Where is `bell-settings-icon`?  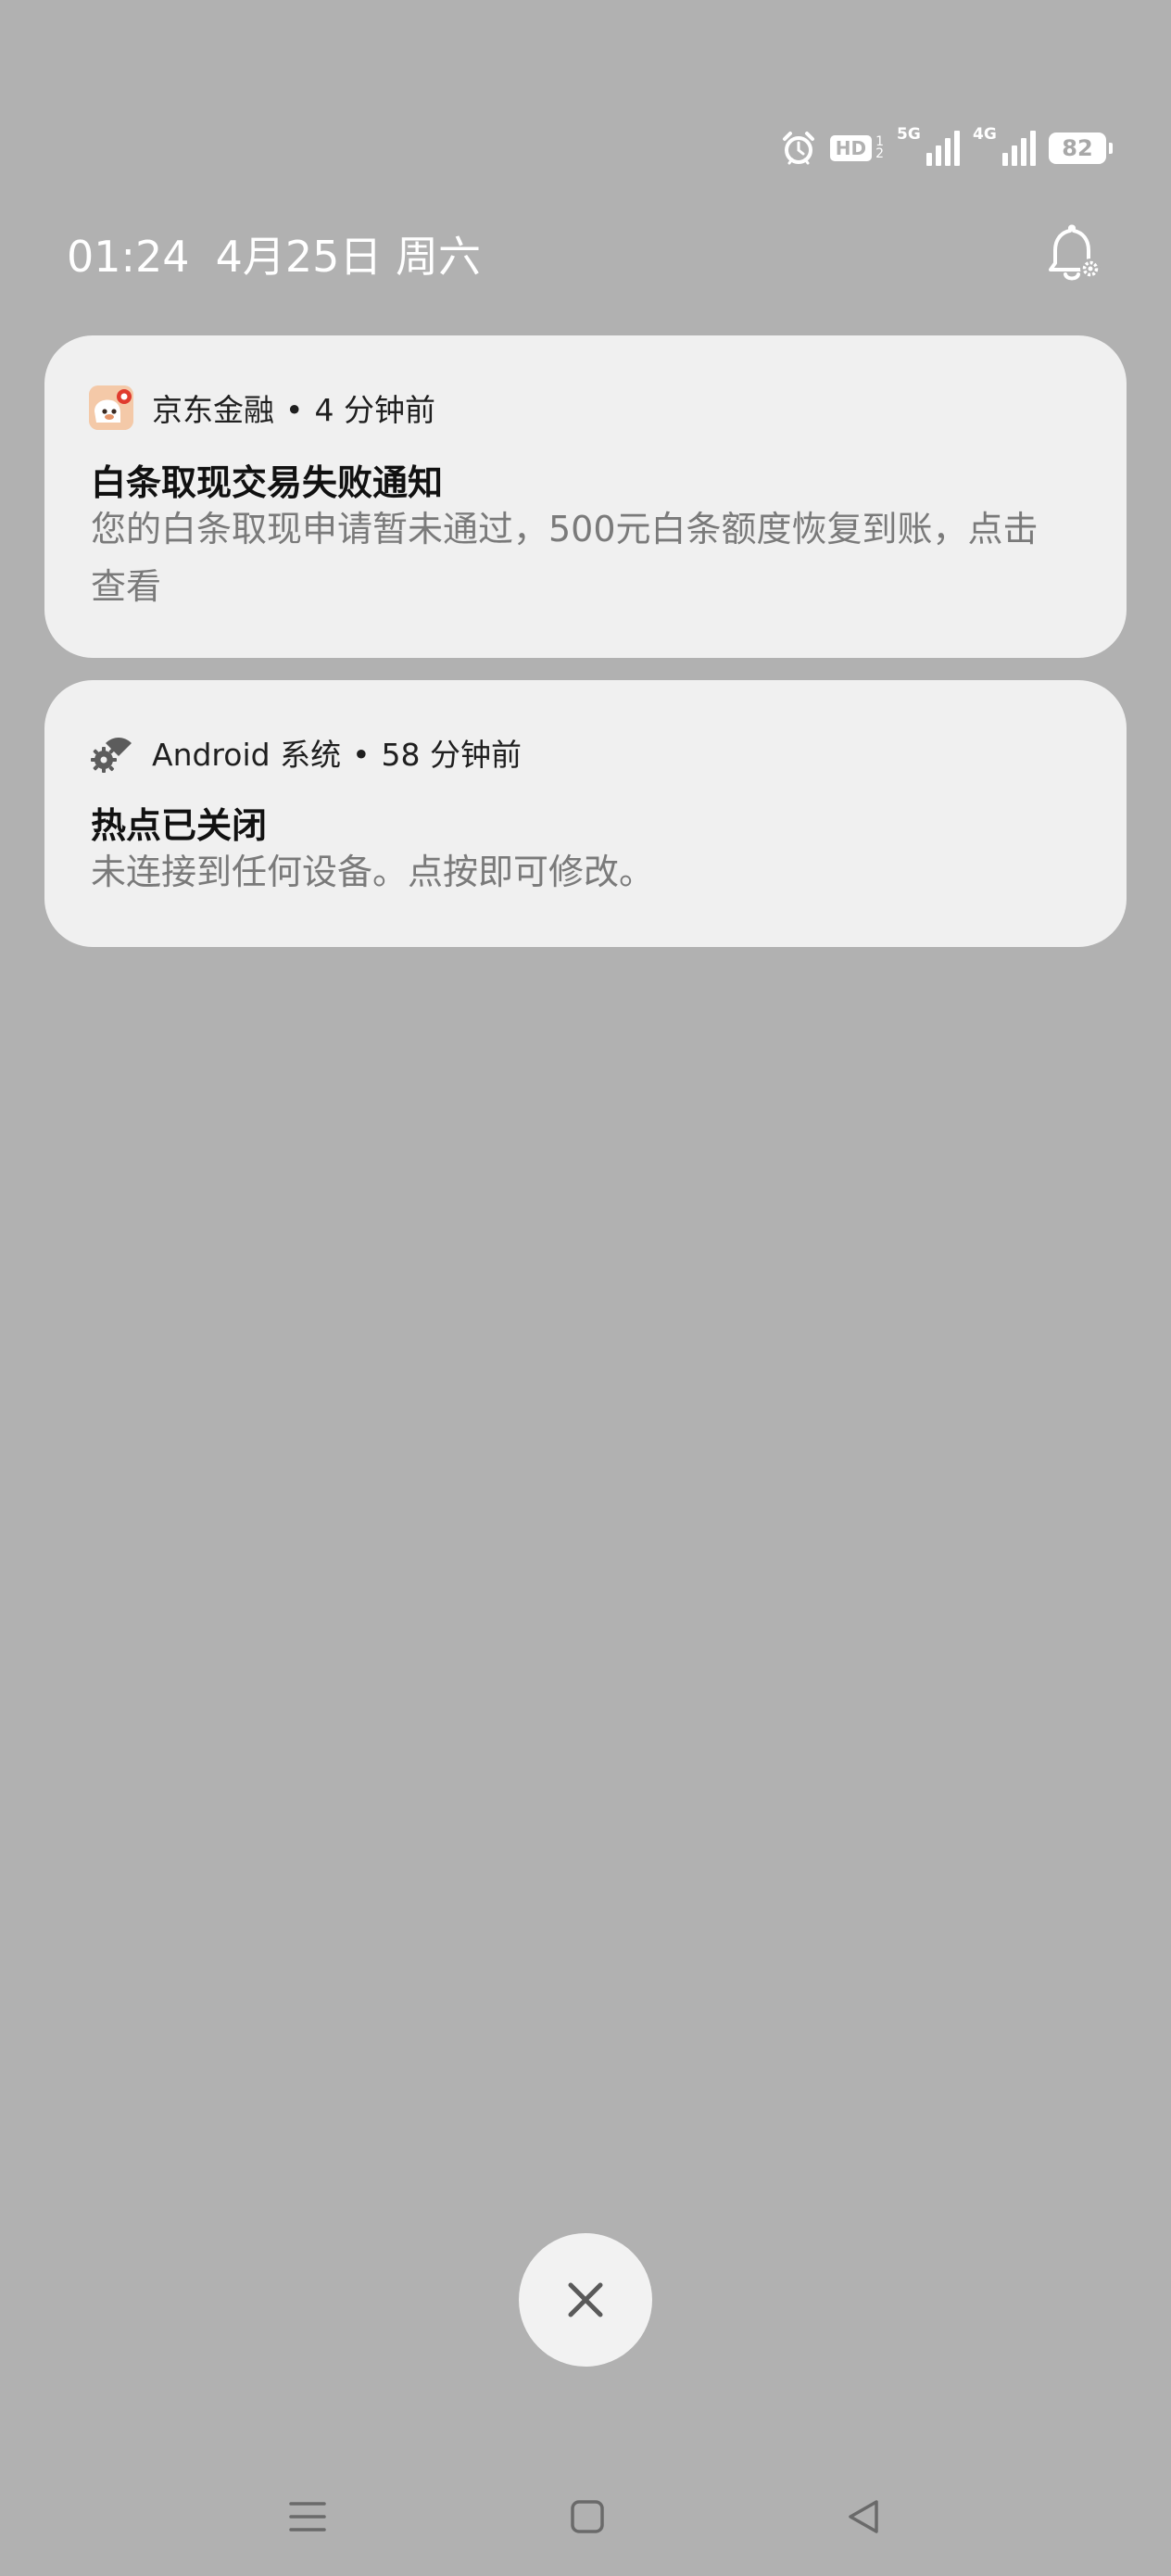 bell-settings-icon is located at coordinates (1072, 254).